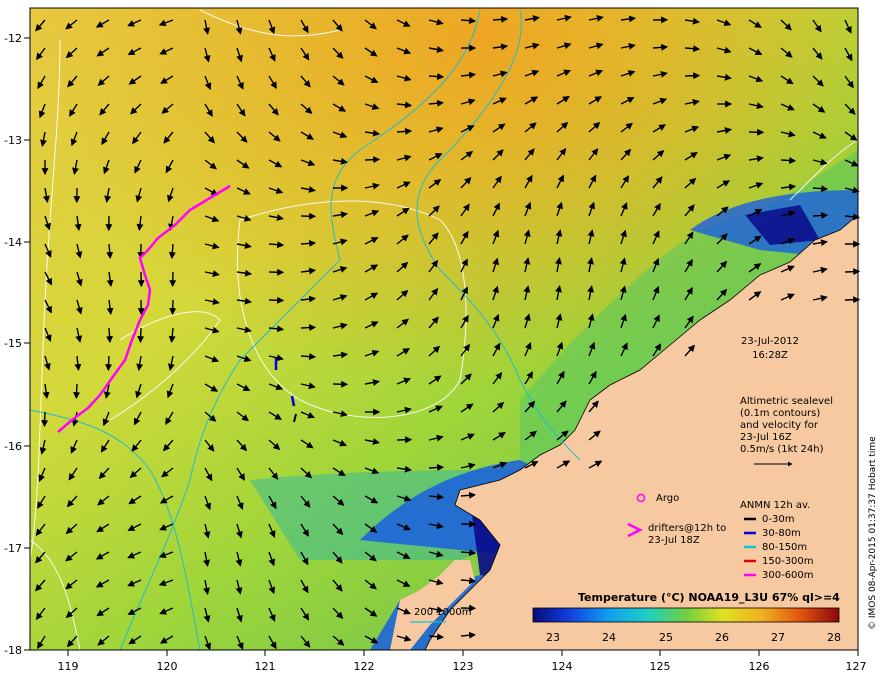 The image size is (880, 680). I want to click on anmn-legend-label: 300-600m, so click(788, 575).